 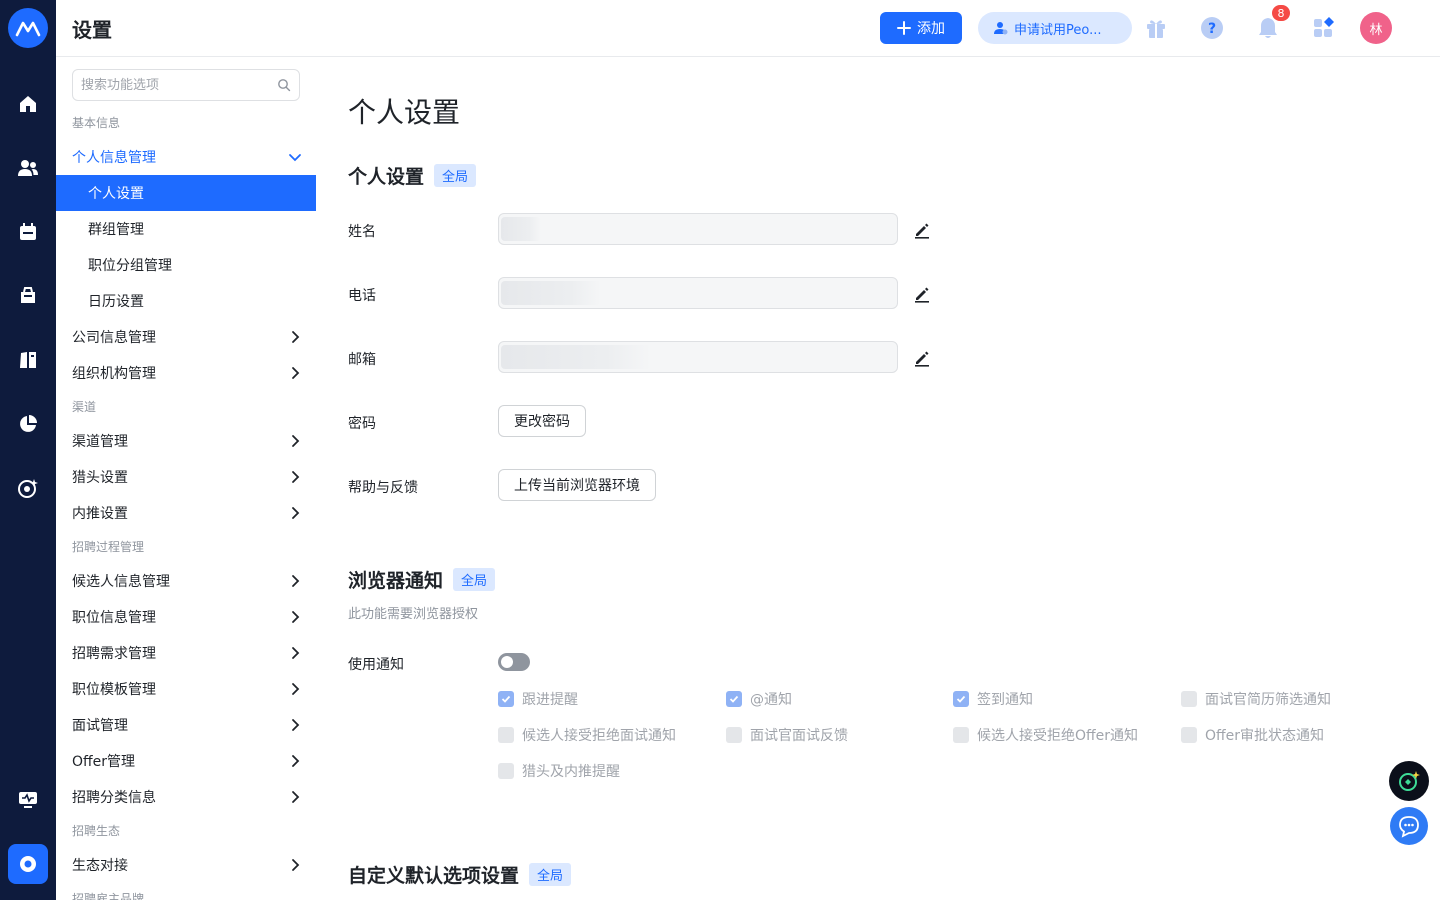 What do you see at coordinates (186, 689) in the screenshot?
I see `sidebar-item-template-mgmt: 职位模板管理` at bounding box center [186, 689].